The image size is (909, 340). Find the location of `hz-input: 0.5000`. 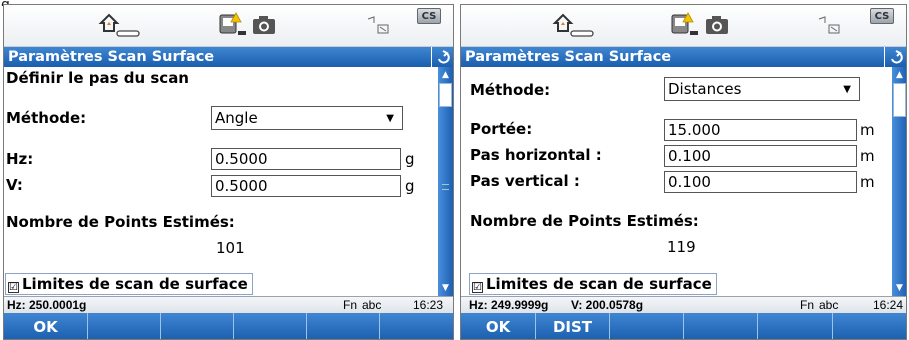

hz-input: 0.5000 is located at coordinates (306, 159).